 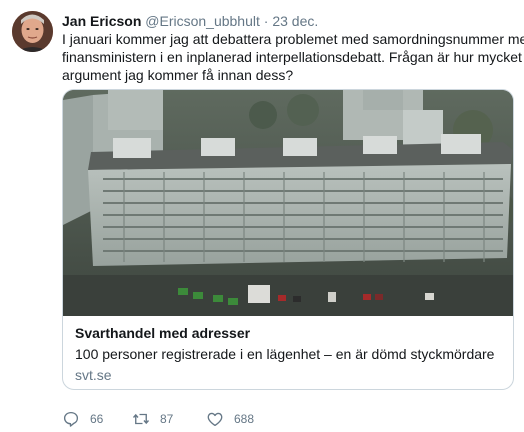 I want to click on reply-count: 66, so click(x=97, y=419).